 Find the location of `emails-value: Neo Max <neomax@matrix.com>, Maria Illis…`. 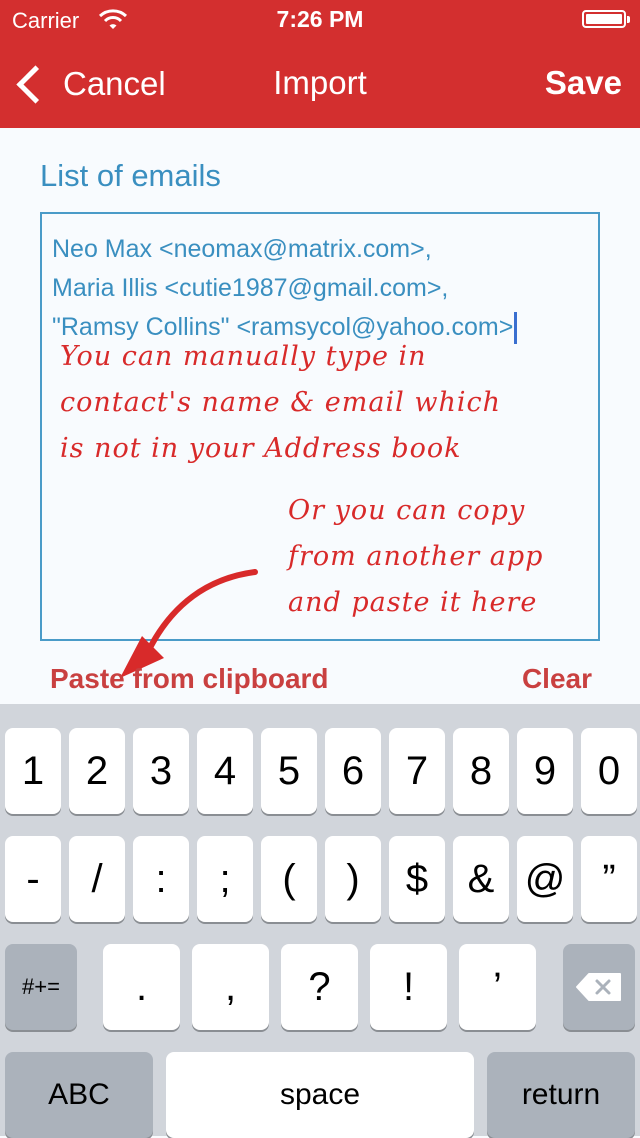

emails-value: Neo Max <neomax@matrix.com>, Maria Illis… is located at coordinates (283, 288).